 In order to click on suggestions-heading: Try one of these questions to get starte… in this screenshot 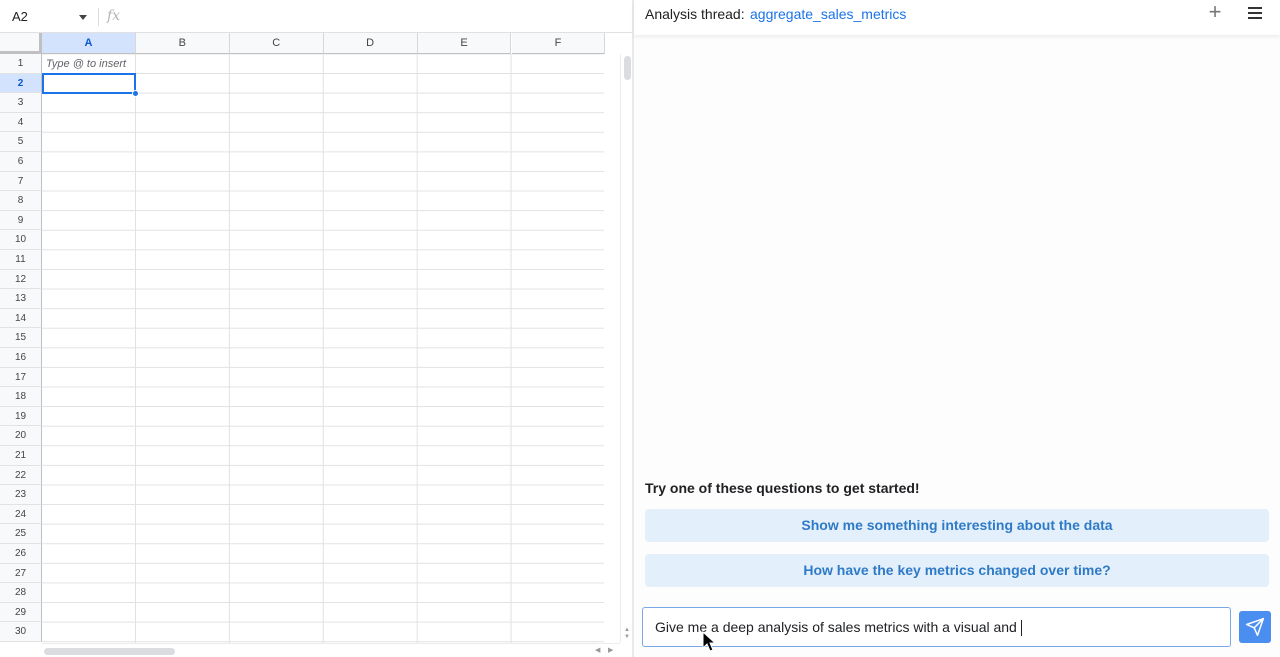, I will do `click(782, 488)`.